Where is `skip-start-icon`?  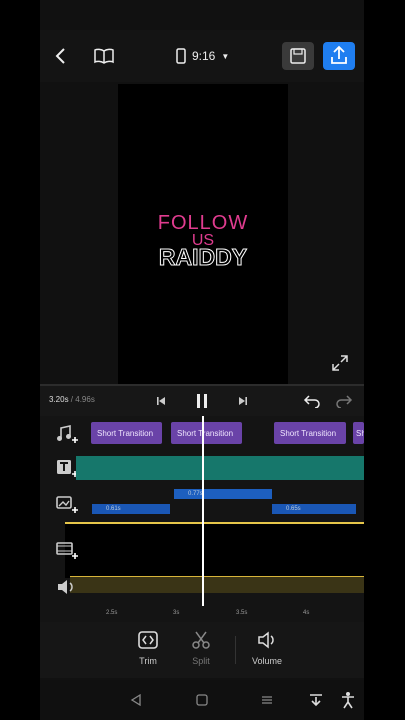 skip-start-icon is located at coordinates (161, 401).